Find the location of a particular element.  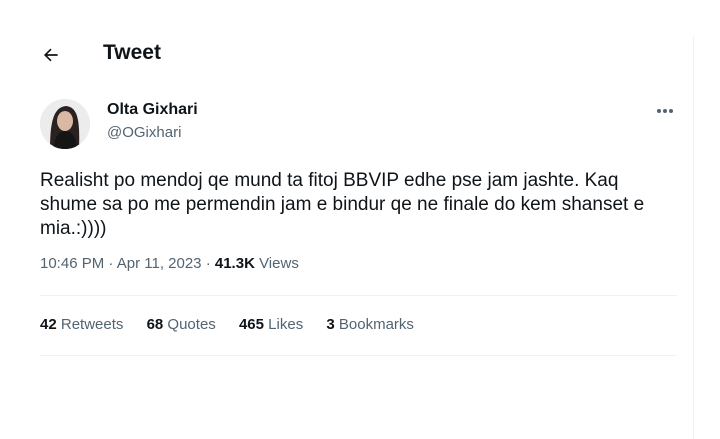

likes-label: Likes is located at coordinates (286, 324).